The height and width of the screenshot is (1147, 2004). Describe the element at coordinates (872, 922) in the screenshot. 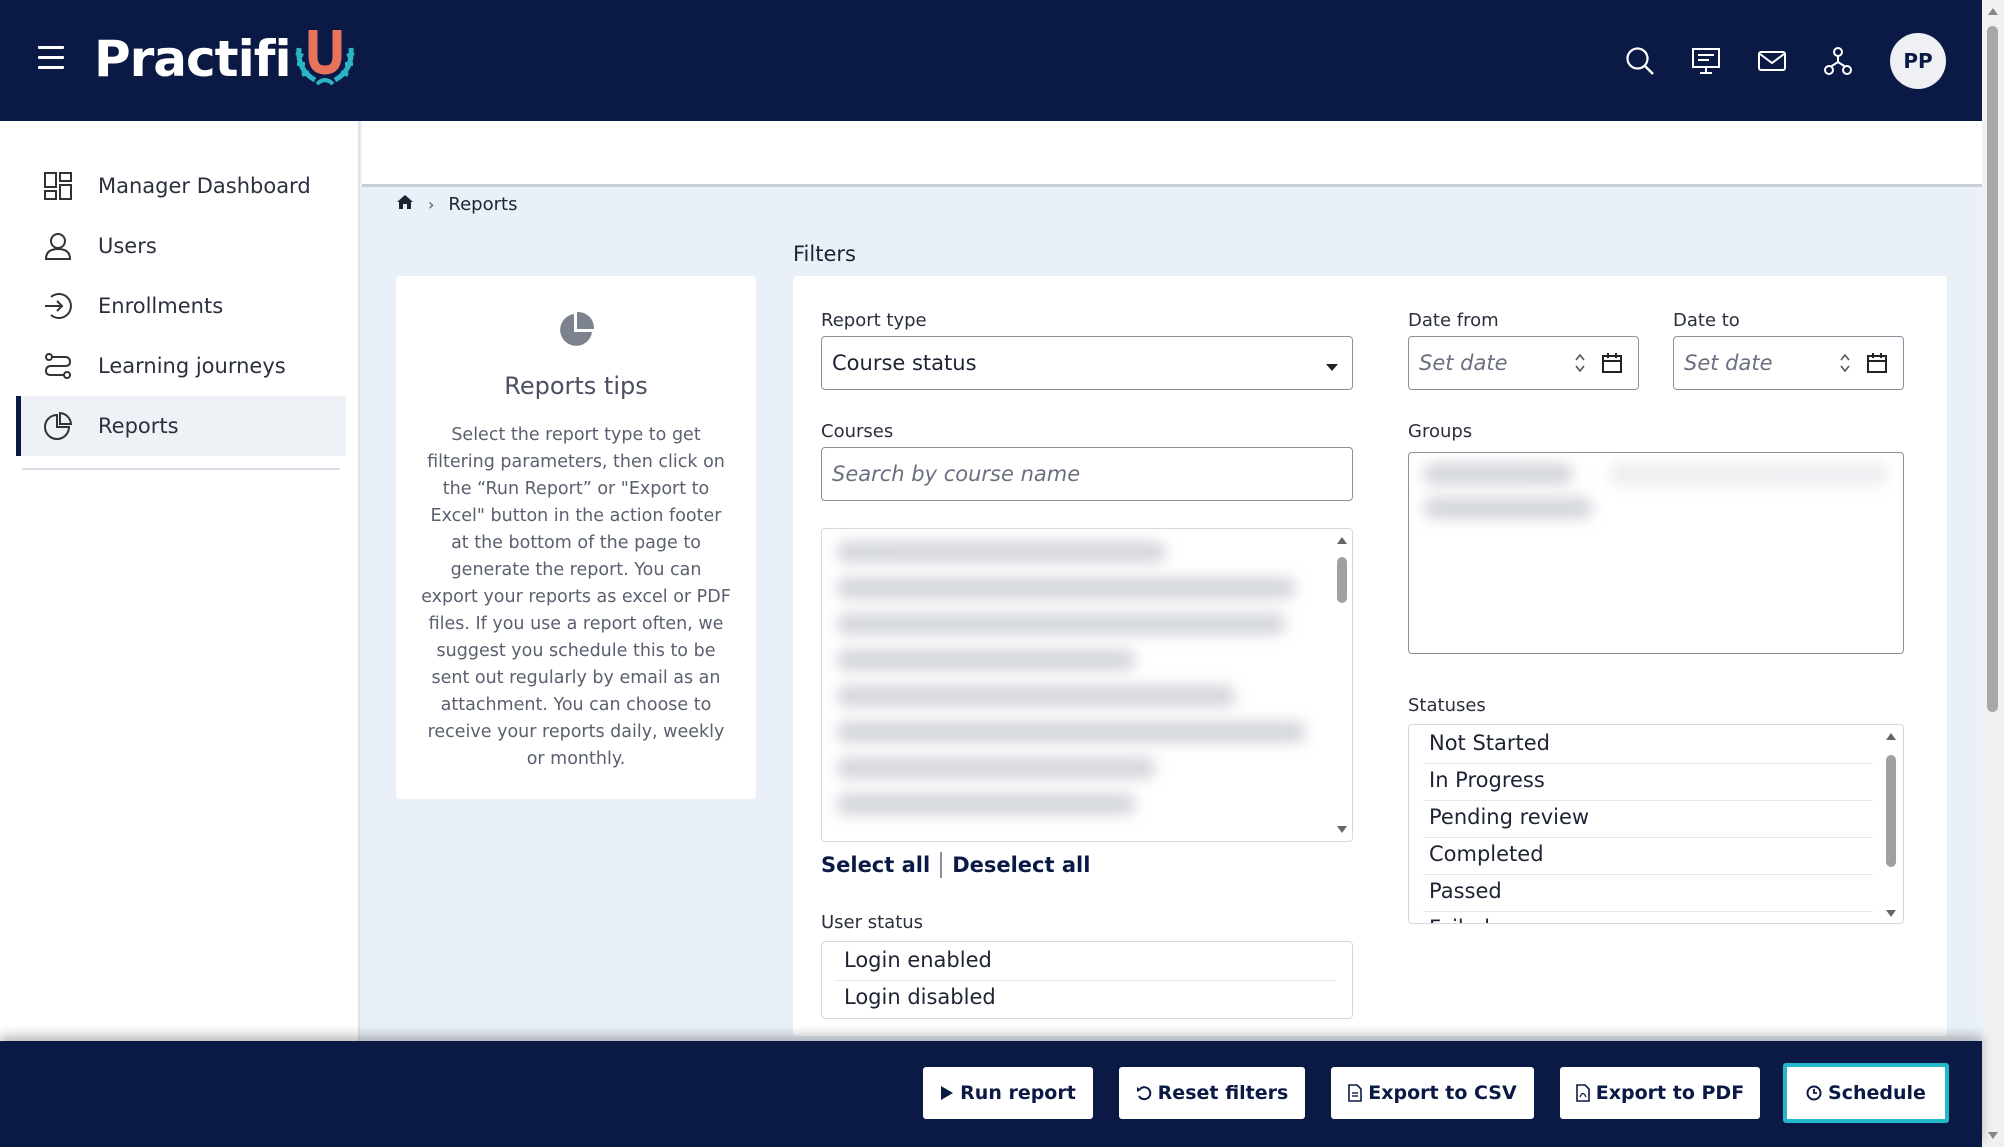

I see `user-status-label: User status` at that location.